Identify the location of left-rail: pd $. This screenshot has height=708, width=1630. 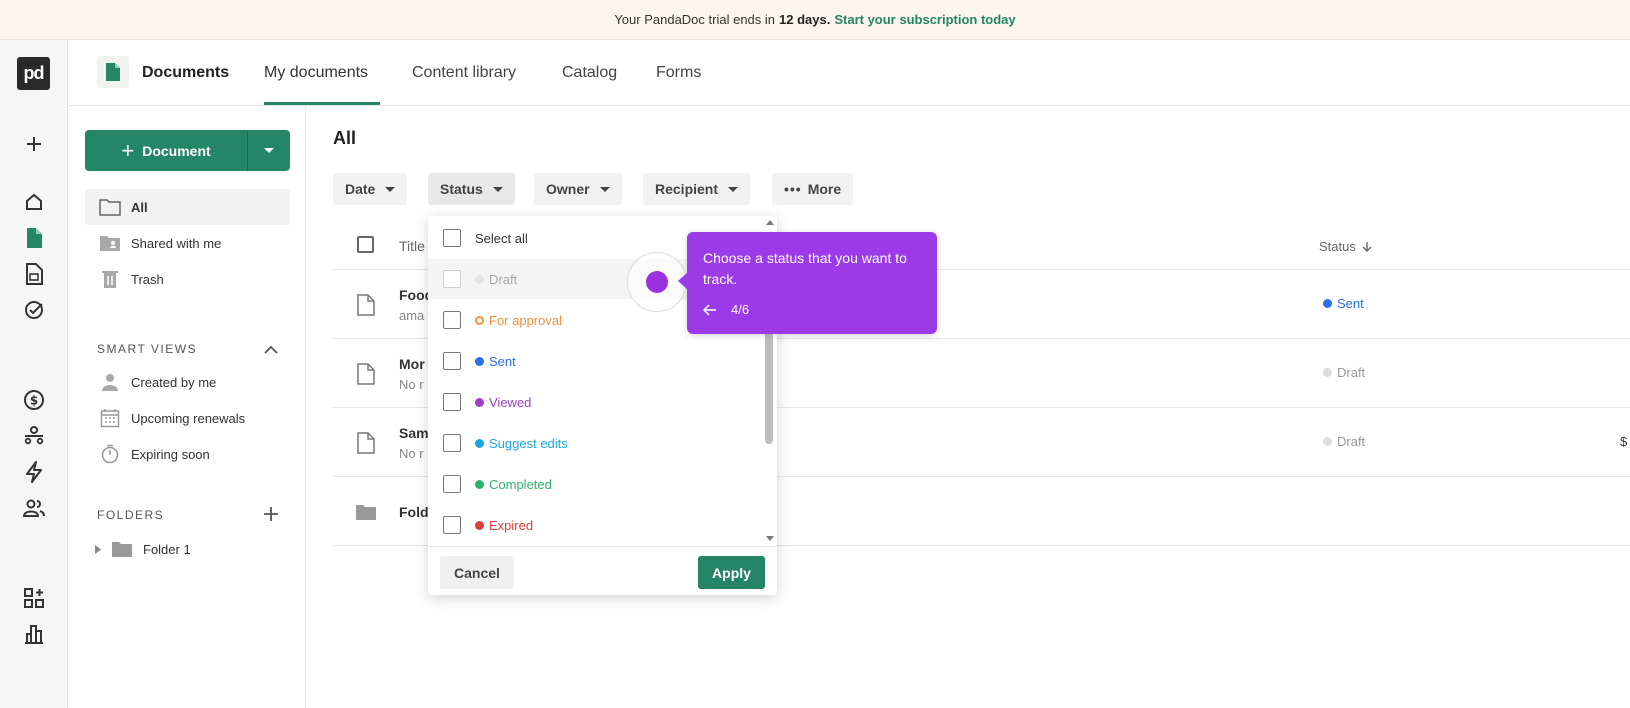
(34, 374).